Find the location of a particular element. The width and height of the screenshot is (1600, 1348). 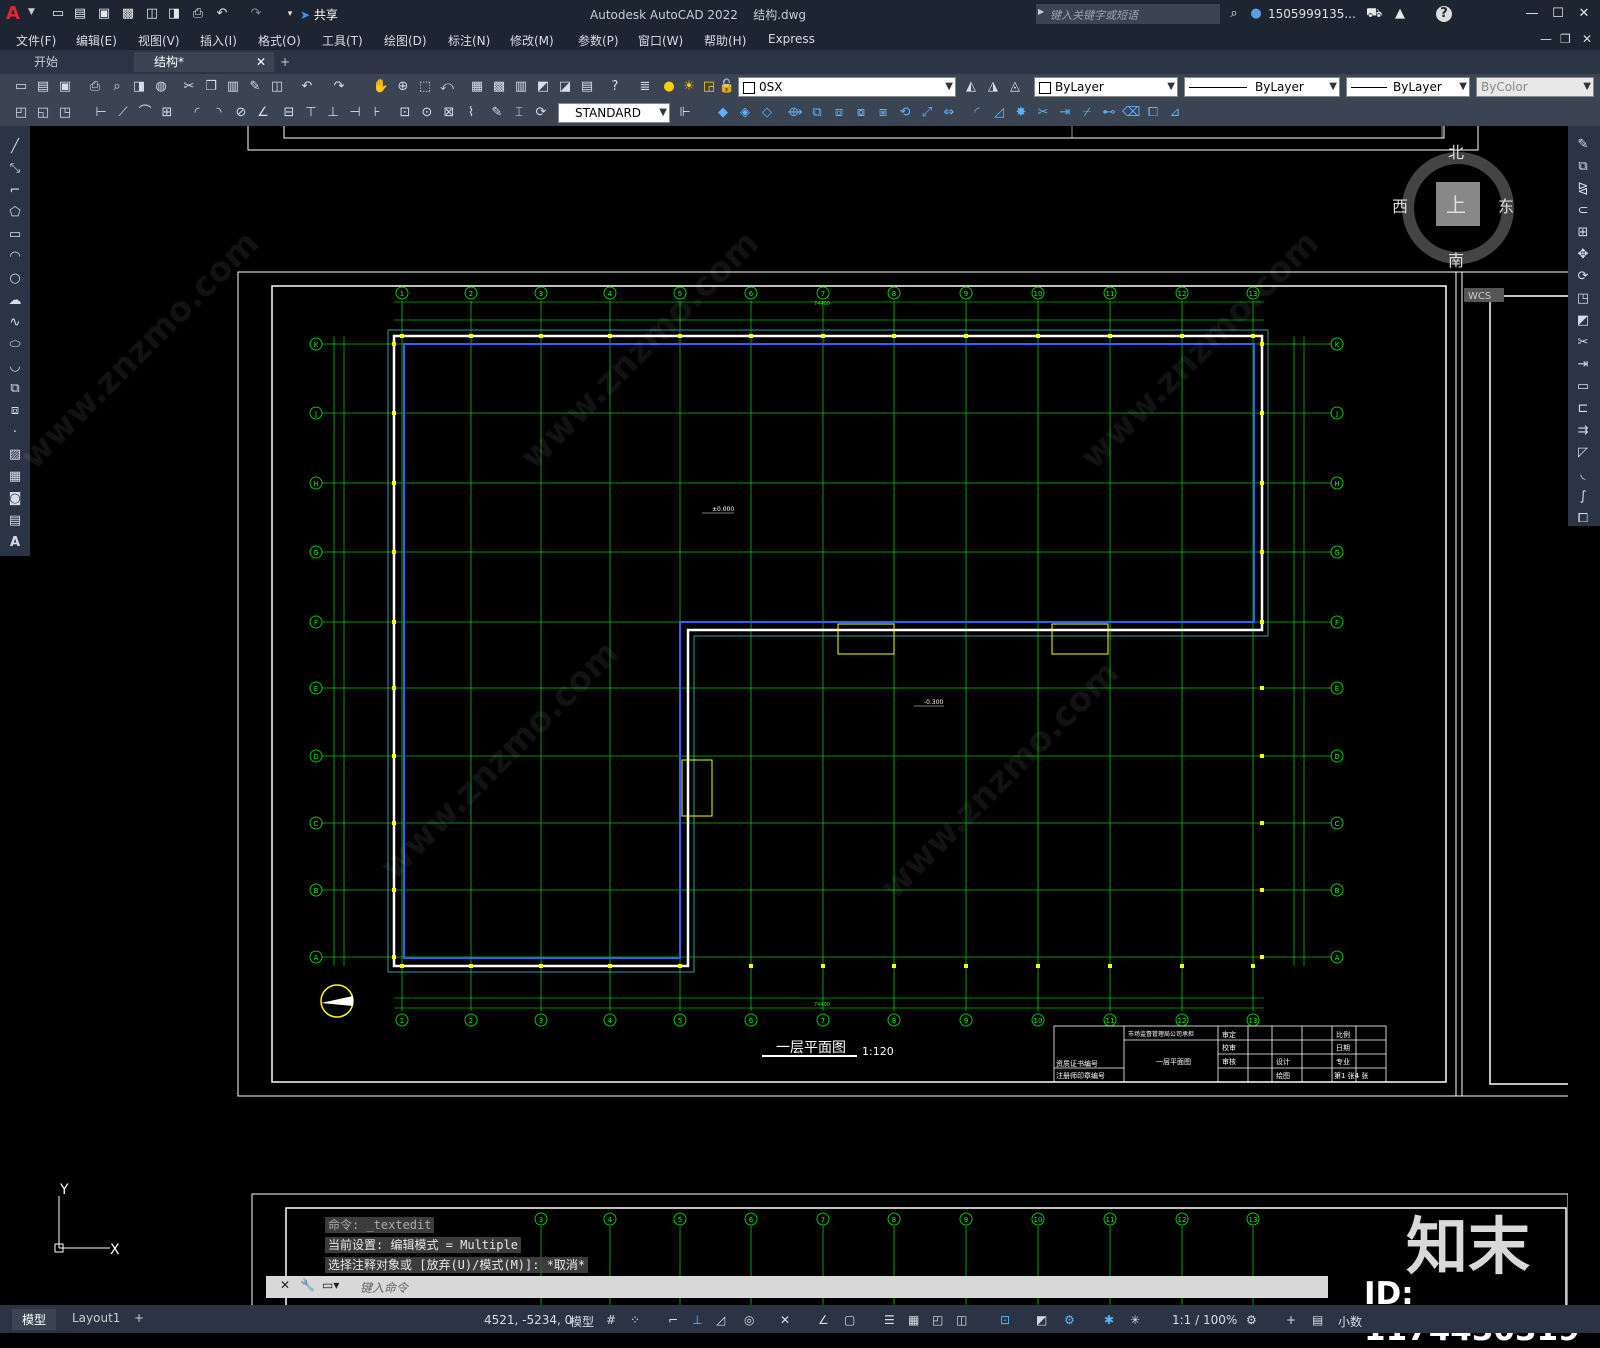

paste-icon: ▥ is located at coordinates (233, 87).